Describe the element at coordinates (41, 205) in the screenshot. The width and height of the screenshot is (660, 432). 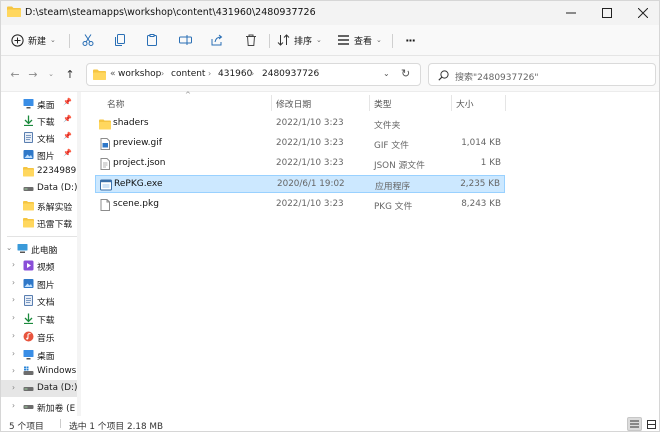
I see `nav-item-folder: 系解实验` at that location.